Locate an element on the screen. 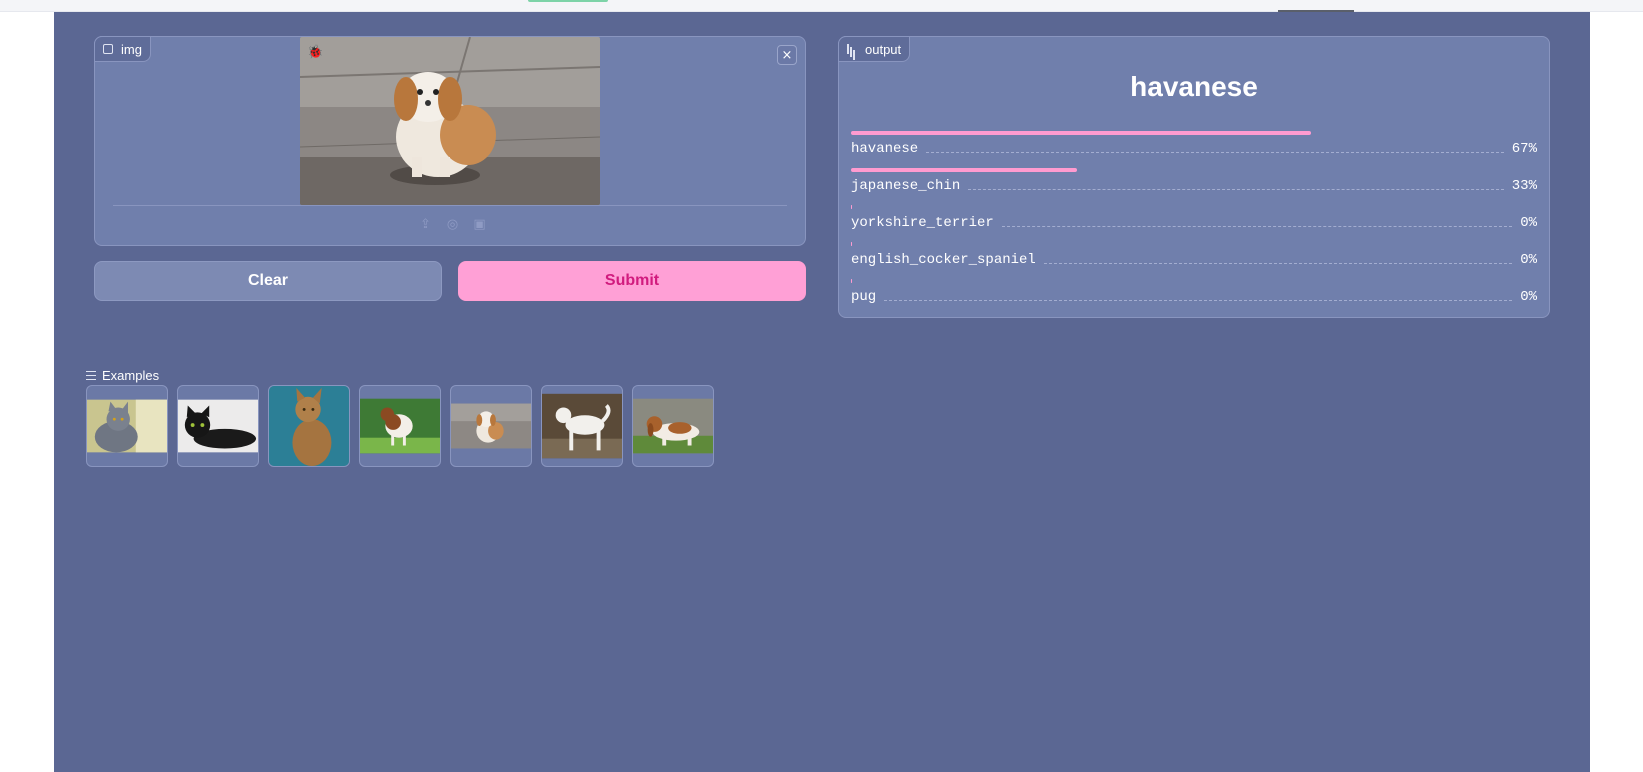  image-input-panel: 🐞 img × ⇪ ◎ ▣ is located at coordinates (450, 141).